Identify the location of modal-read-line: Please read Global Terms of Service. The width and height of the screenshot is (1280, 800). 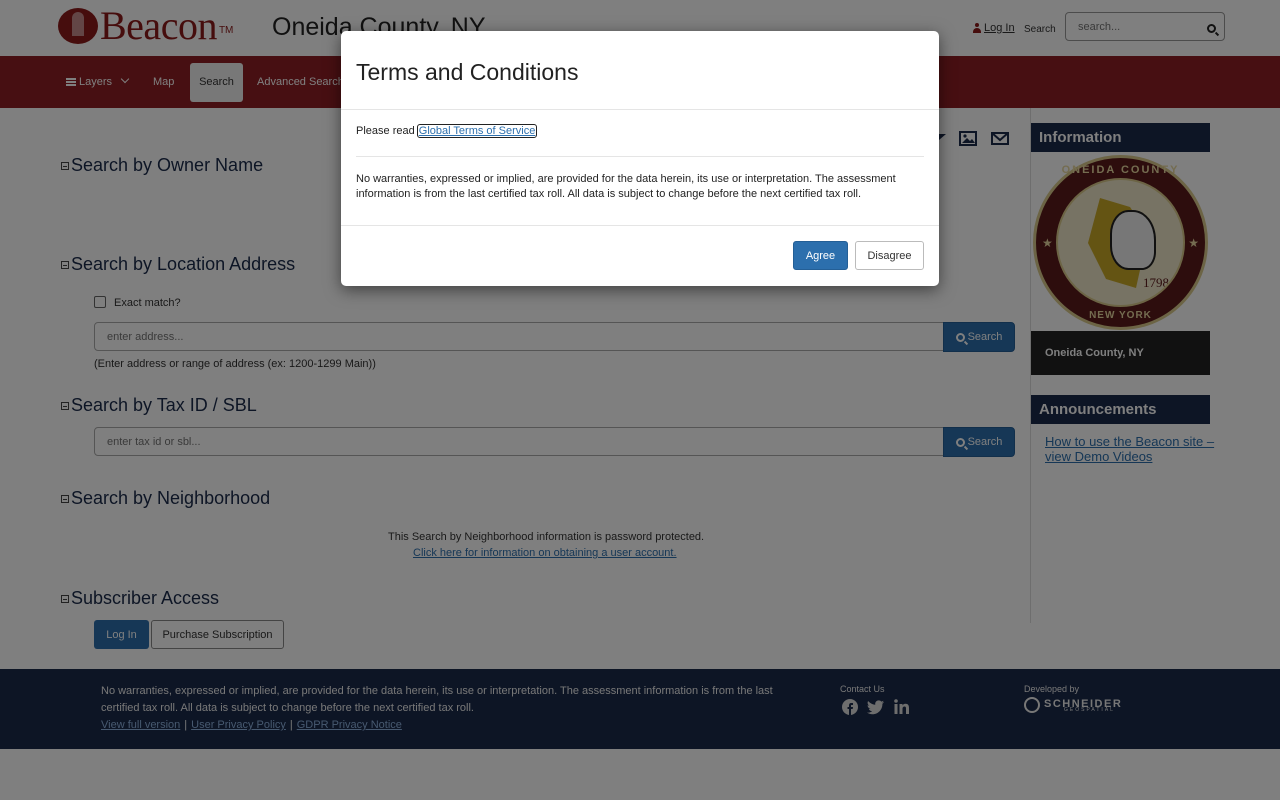
(447, 131).